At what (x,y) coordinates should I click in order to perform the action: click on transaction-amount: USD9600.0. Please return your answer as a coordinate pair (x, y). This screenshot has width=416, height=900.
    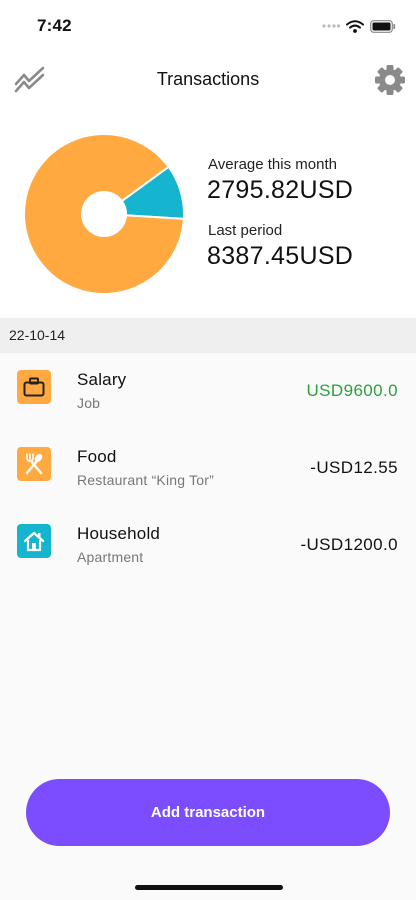
    Looking at the image, I should click on (352, 390).